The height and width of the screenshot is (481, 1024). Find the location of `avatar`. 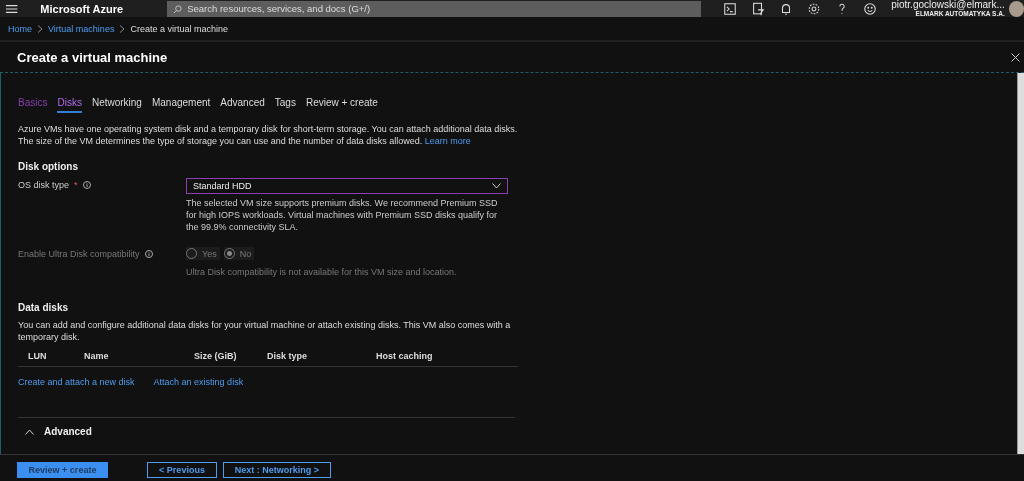

avatar is located at coordinates (1016, 8).